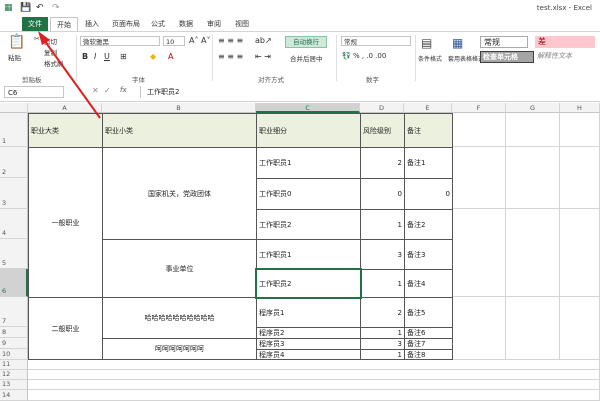 This screenshot has height=401, width=600. What do you see at coordinates (507, 57) in the screenshot?
I see `style-check-cell: 检查单元格` at bounding box center [507, 57].